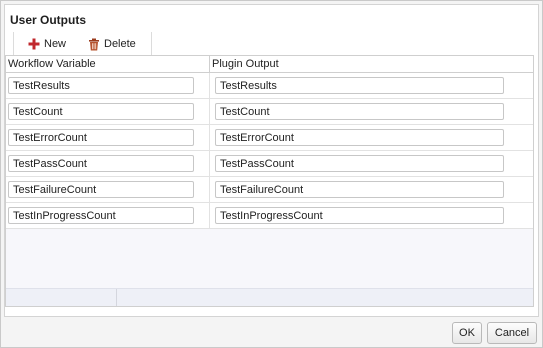 The image size is (543, 348). What do you see at coordinates (34, 44) in the screenshot?
I see `plus-icon` at bounding box center [34, 44].